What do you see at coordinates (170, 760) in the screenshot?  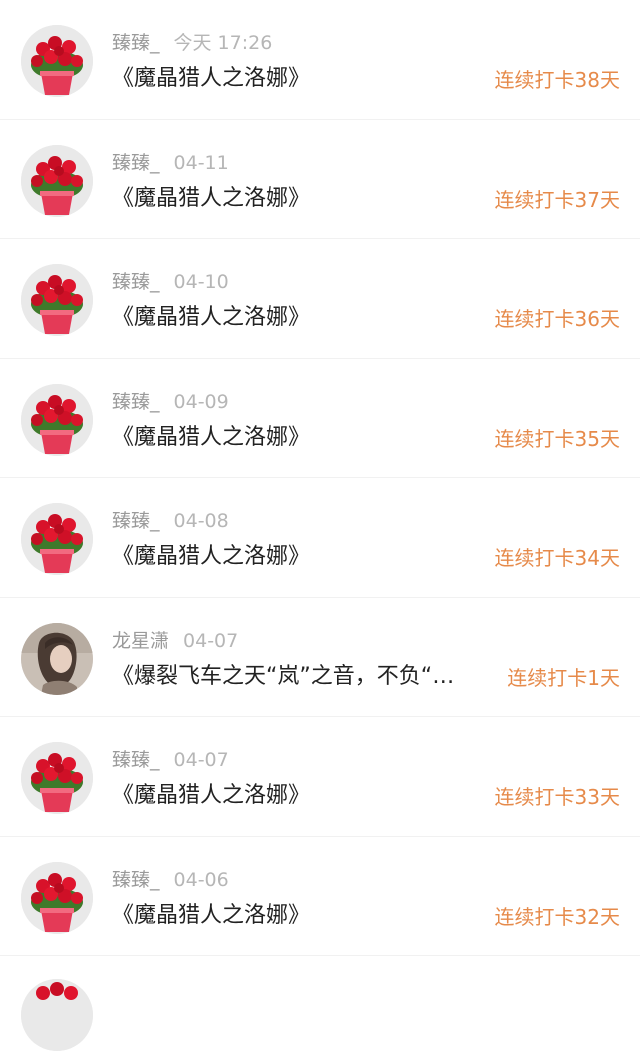 I see `post-meta: 臻臻_ 04-07` at bounding box center [170, 760].